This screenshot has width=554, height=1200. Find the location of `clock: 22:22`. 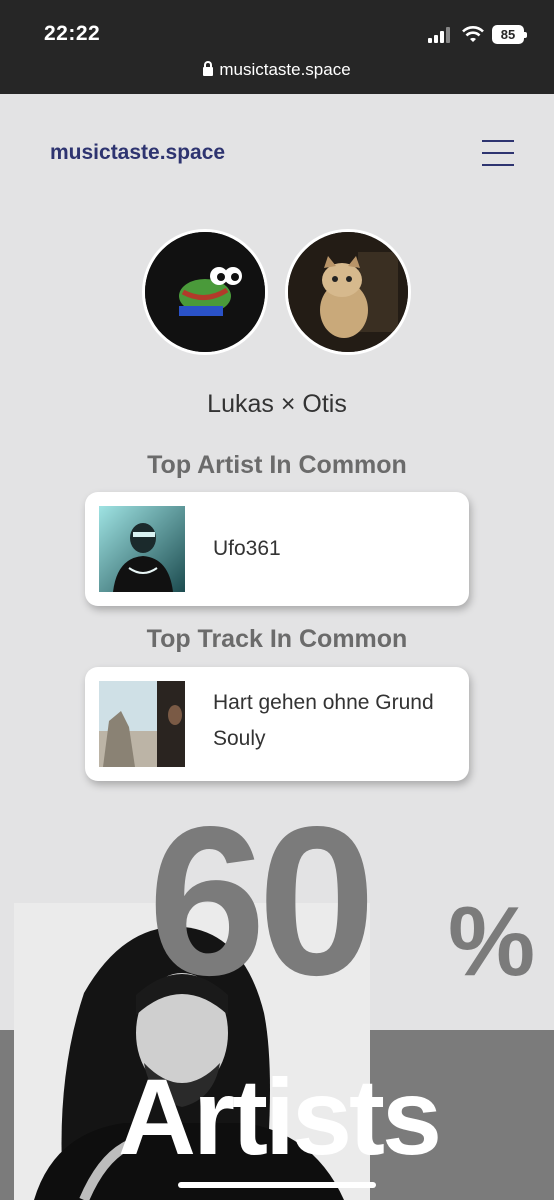

clock: 22:22 is located at coordinates (72, 33).